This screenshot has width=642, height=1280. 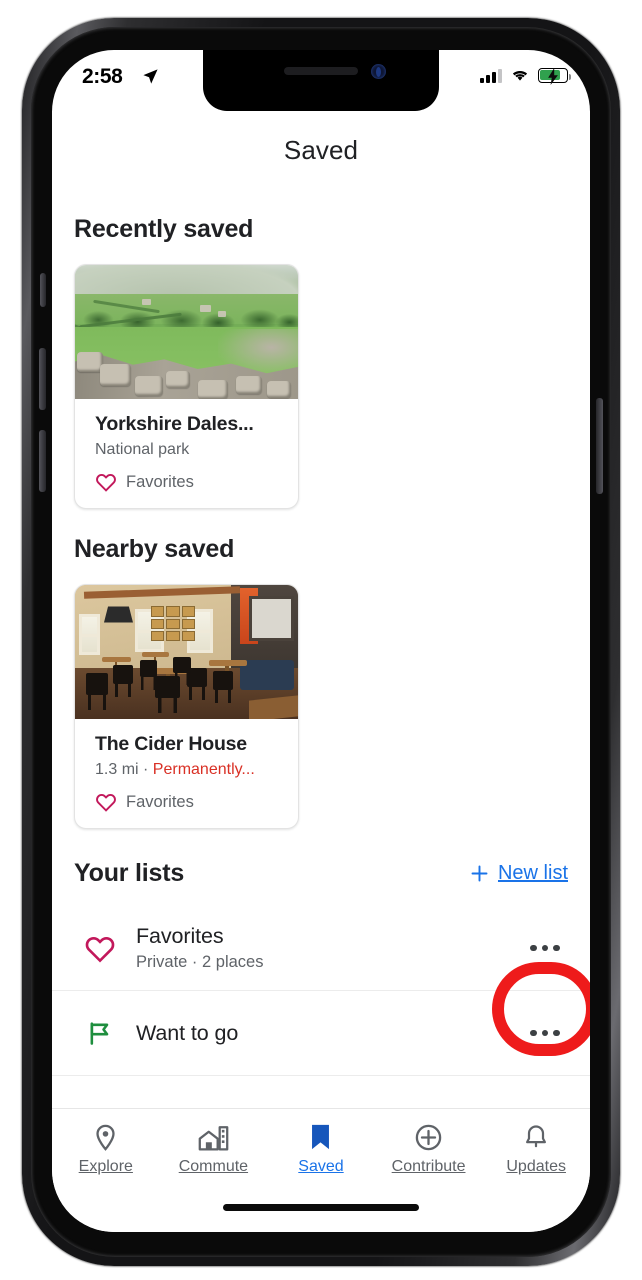 I want to click on plus-icon, so click(x=479, y=873).